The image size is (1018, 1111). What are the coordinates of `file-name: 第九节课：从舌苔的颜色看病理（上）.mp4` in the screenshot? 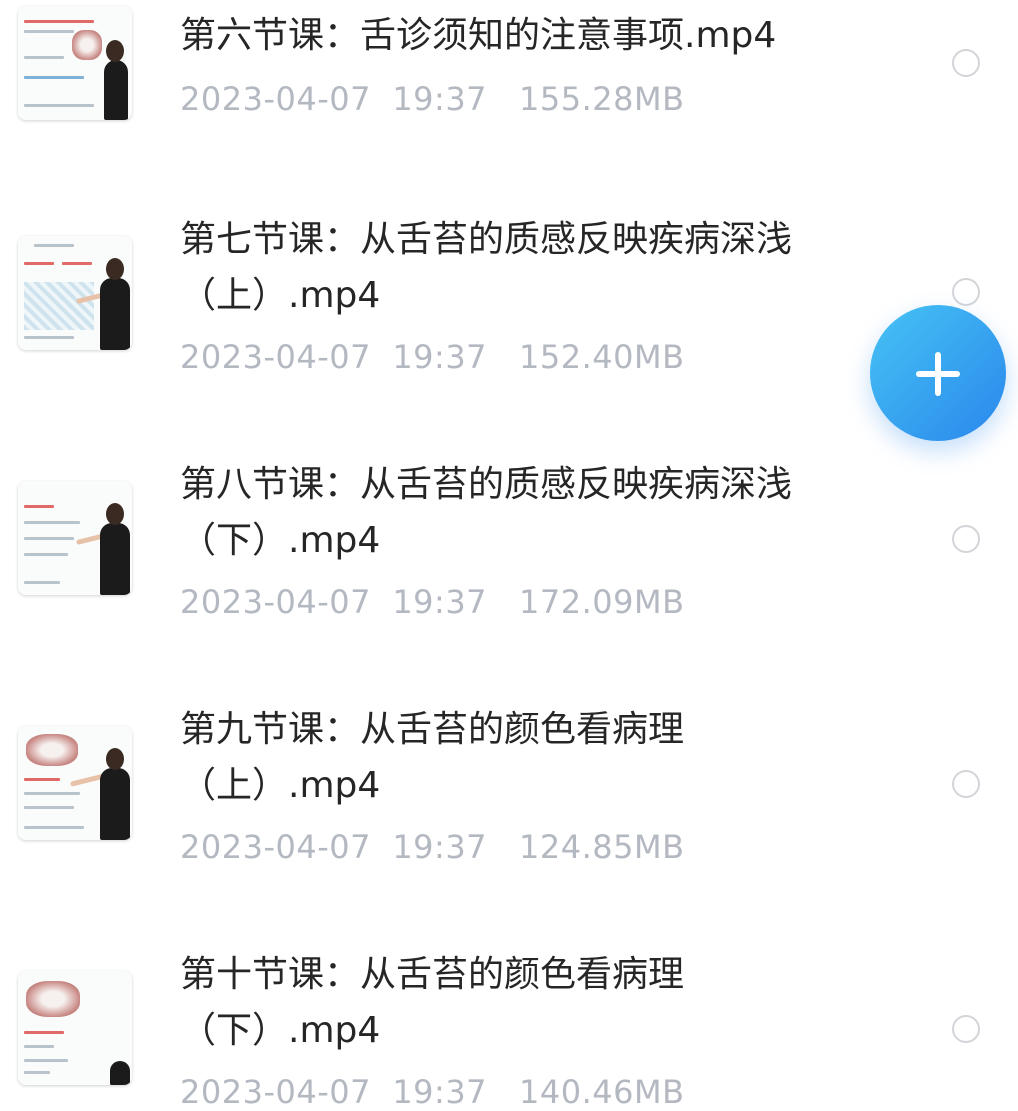 It's located at (432, 757).